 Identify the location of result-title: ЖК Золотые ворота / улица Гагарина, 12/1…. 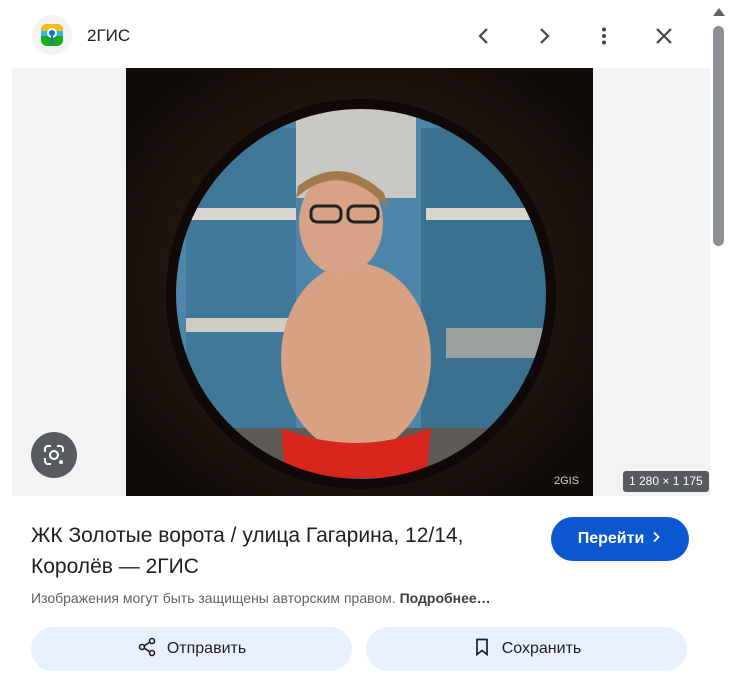
(266, 551).